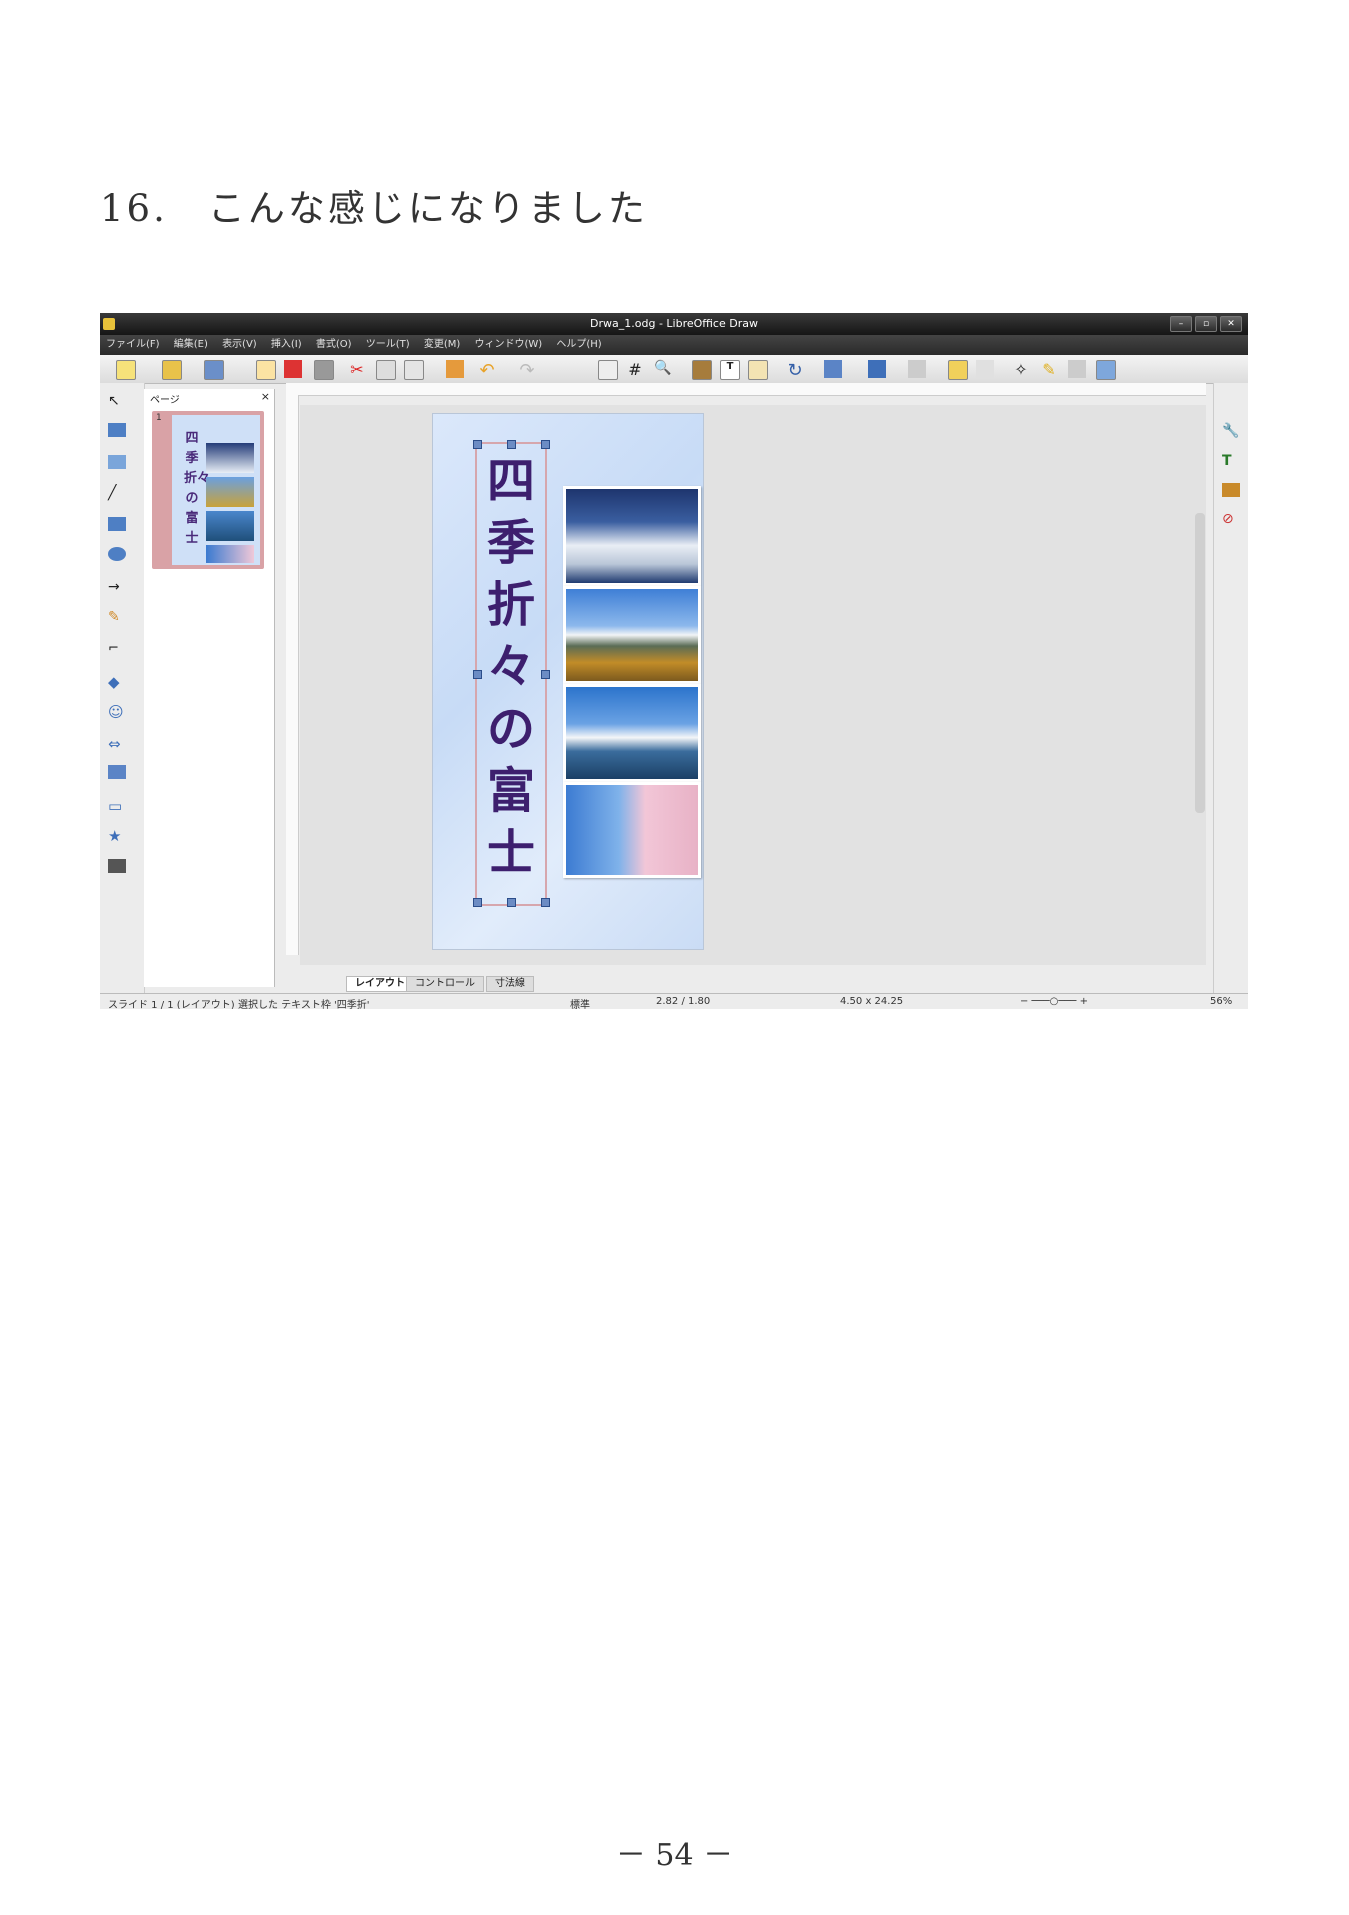  Describe the element at coordinates (117, 617) in the screenshot. I see `curve-icon: ✎` at that location.